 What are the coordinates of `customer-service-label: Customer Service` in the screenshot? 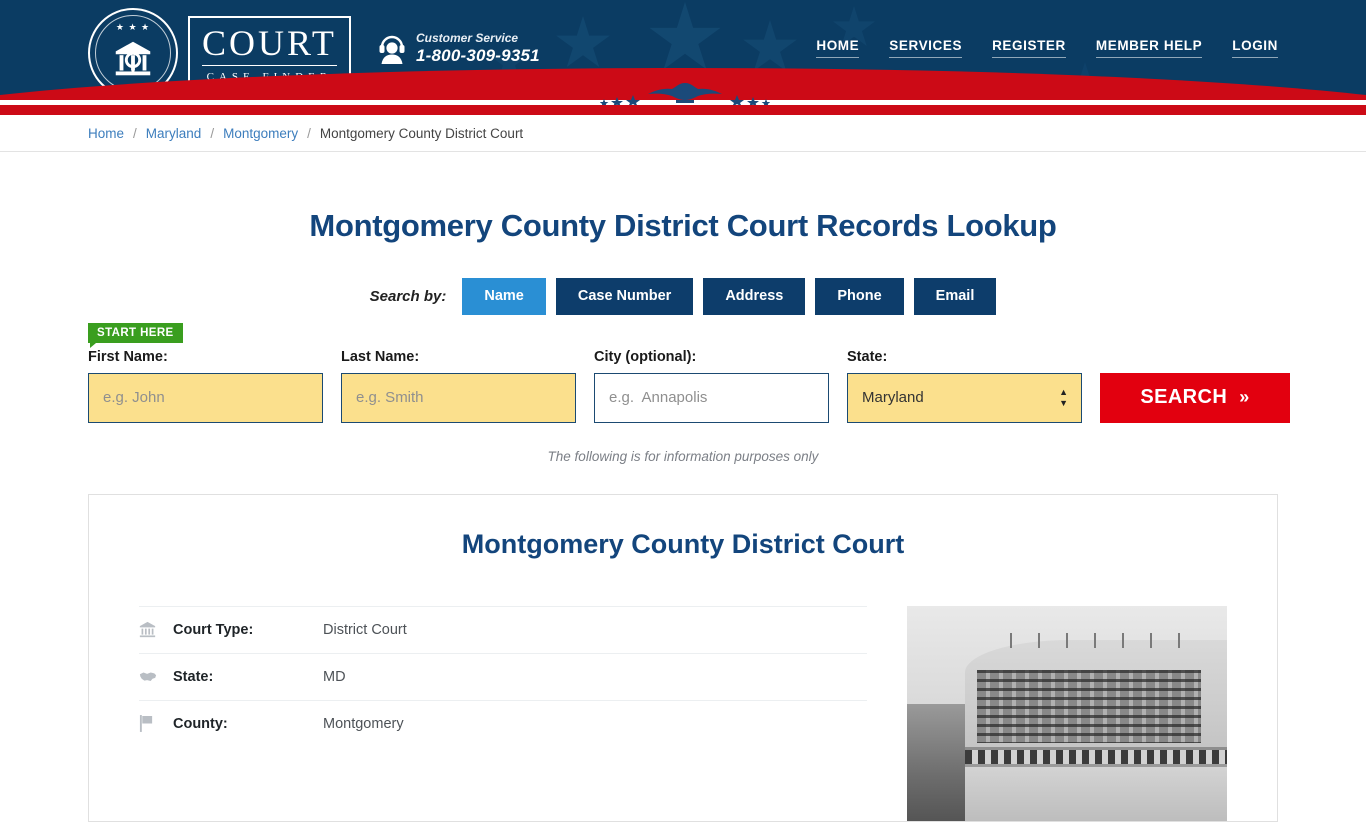 It's located at (467, 38).